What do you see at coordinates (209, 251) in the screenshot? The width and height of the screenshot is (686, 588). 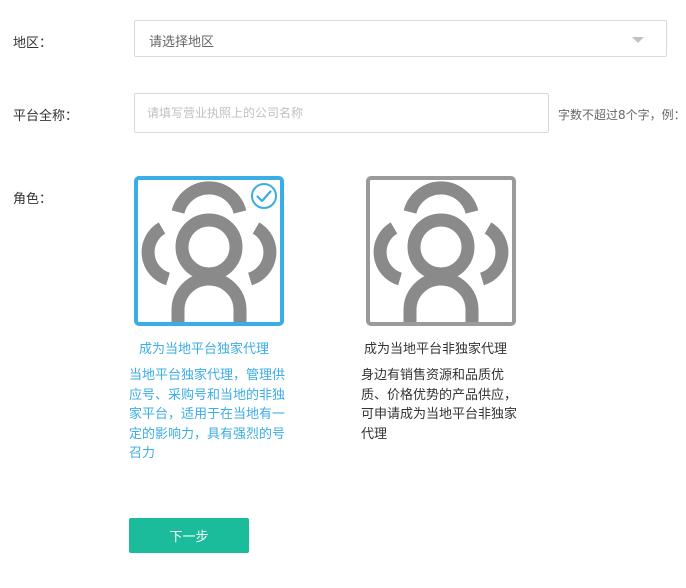 I see `role-card-exclusive` at bounding box center [209, 251].